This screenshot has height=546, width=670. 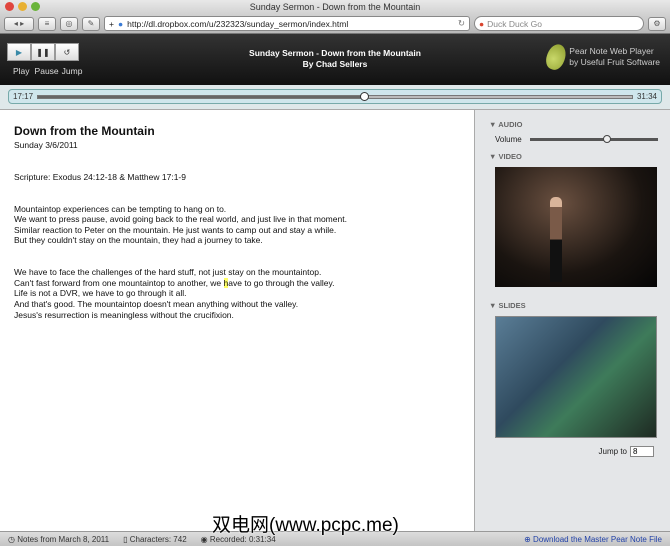 What do you see at coordinates (529, 539) in the screenshot?
I see `download-icon: ⊕` at bounding box center [529, 539].